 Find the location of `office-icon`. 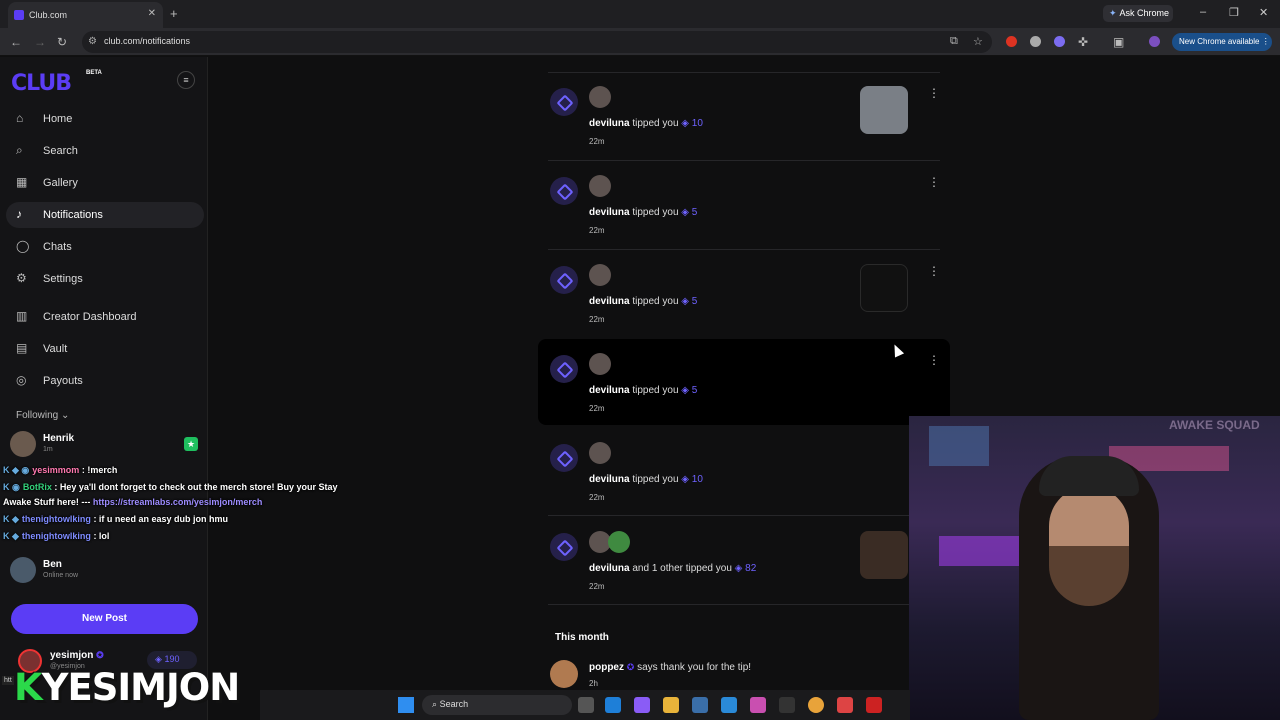

office-icon is located at coordinates (758, 705).